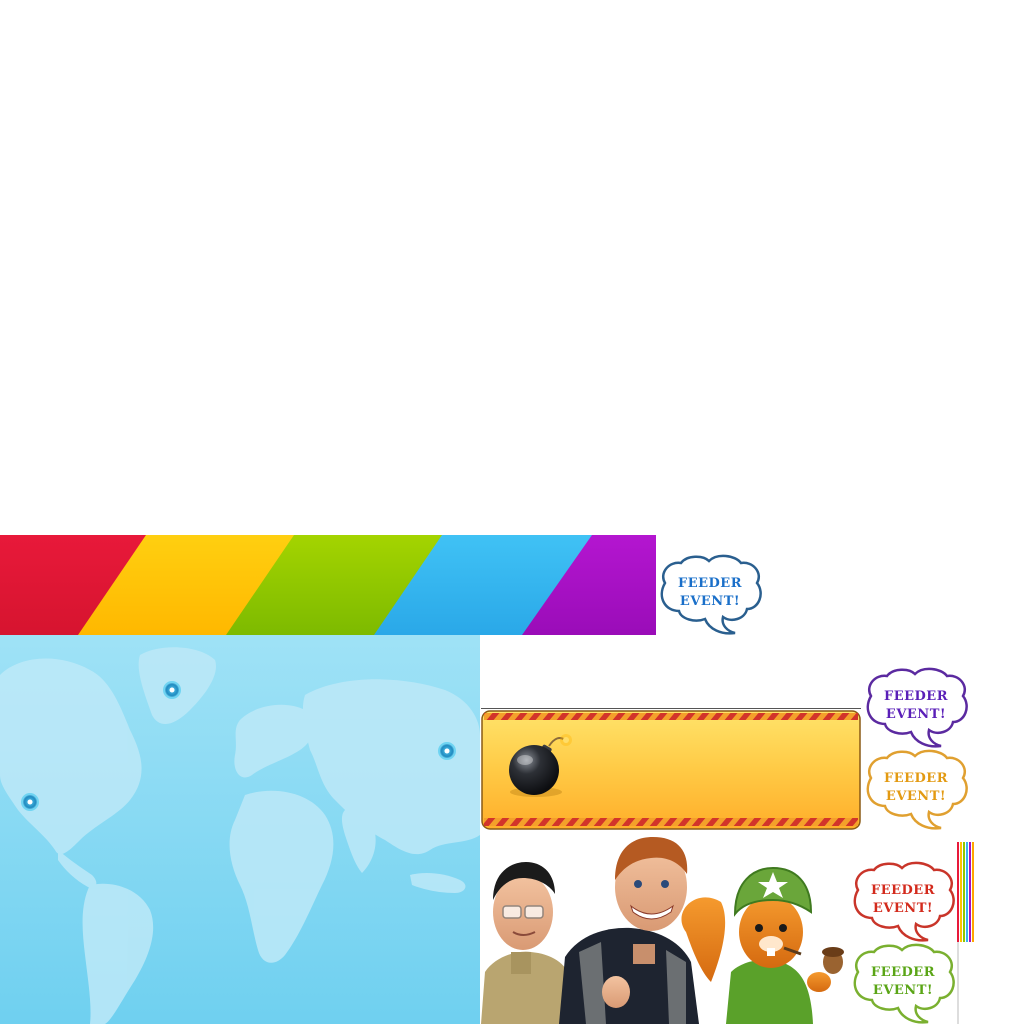 This screenshot has width=1024, height=1029. What do you see at coordinates (671, 716) in the screenshot?
I see `hazard-stripe-top` at bounding box center [671, 716].